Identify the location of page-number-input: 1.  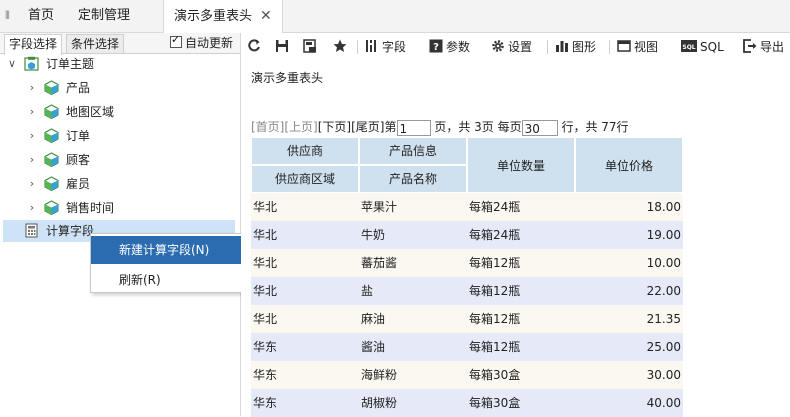
(413, 127).